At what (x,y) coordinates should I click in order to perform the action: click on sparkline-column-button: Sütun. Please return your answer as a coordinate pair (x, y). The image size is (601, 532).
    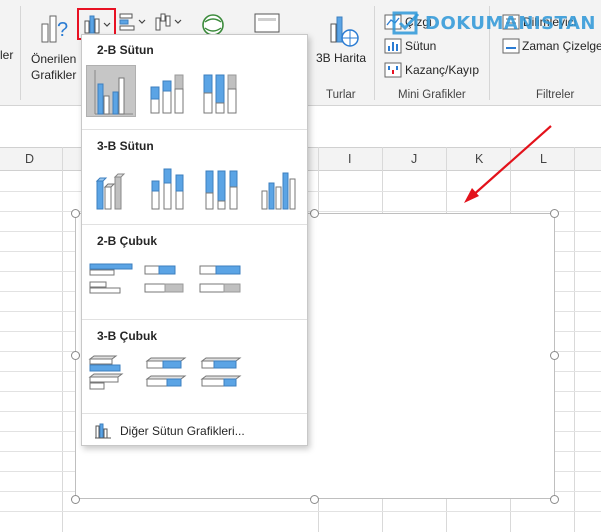
    Looking at the image, I should click on (414, 47).